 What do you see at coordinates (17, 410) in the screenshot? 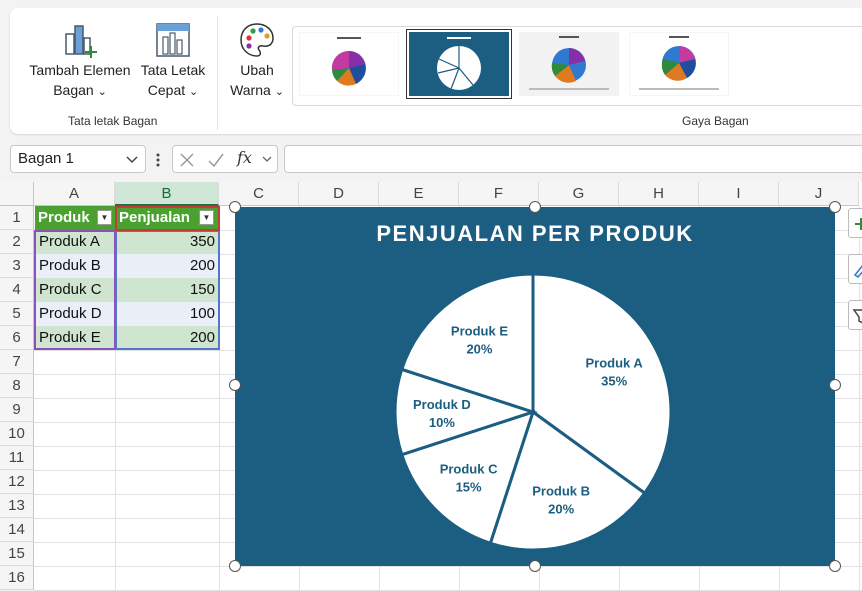
I see `row-header-9: 9` at bounding box center [17, 410].